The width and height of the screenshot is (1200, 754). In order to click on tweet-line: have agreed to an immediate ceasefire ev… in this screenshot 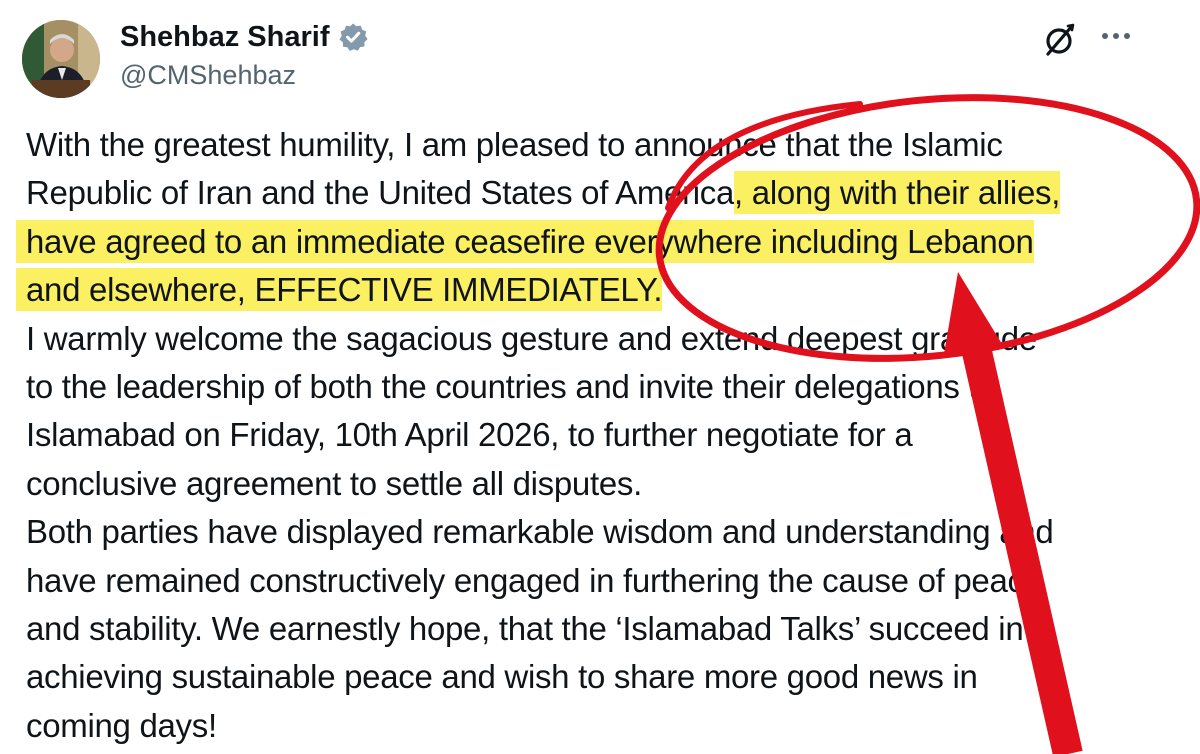, I will do `click(606, 242)`.